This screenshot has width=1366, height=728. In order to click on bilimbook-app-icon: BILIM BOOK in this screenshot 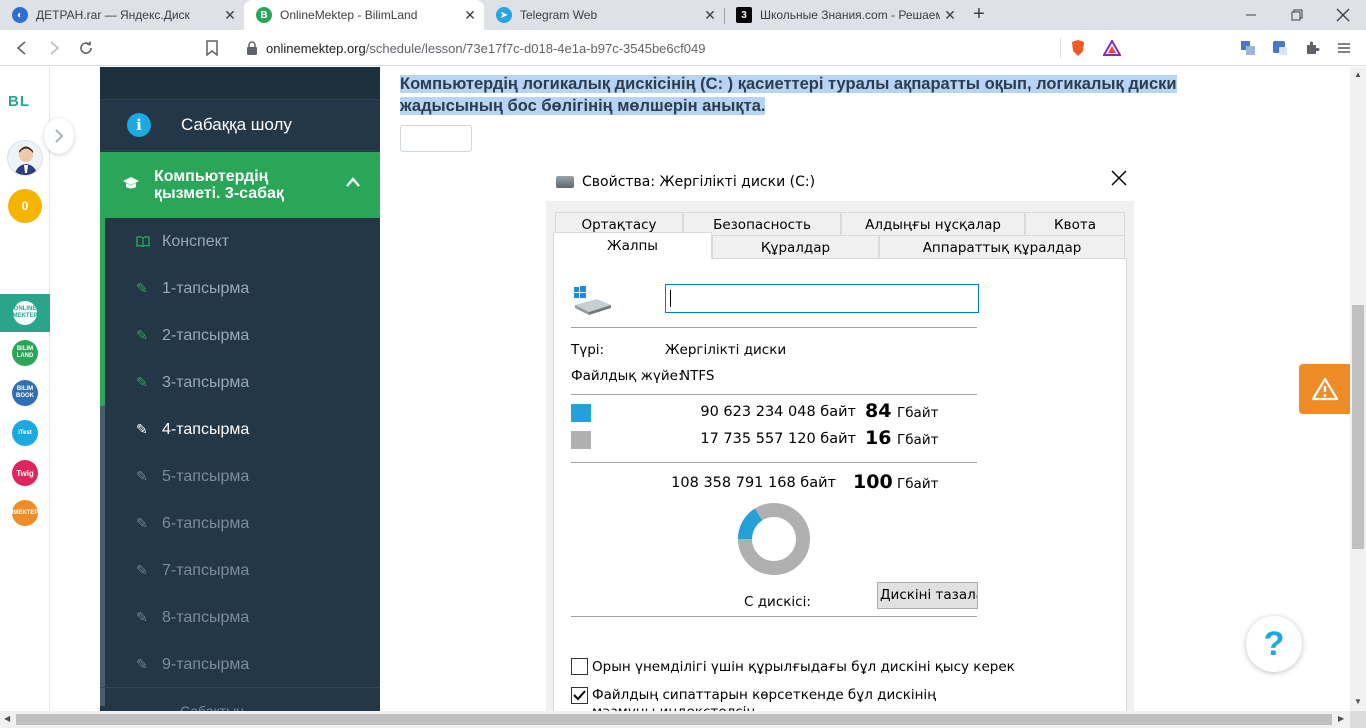, I will do `click(25, 393)`.